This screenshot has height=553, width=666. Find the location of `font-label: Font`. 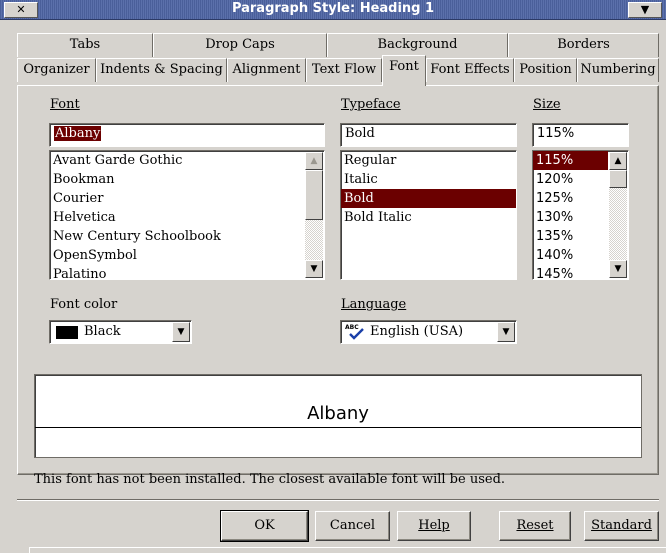

font-label: Font is located at coordinates (65, 104).